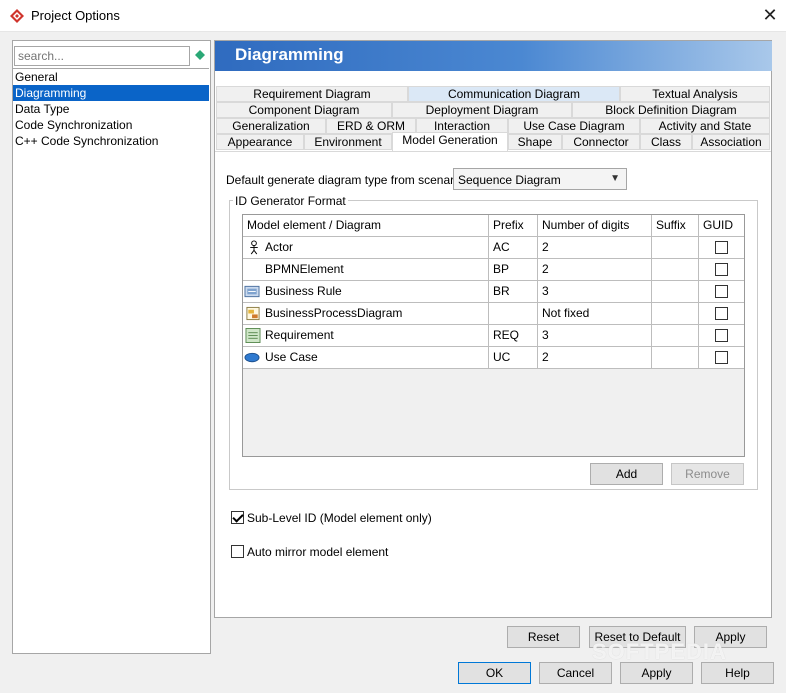 This screenshot has width=786, height=693. I want to click on prefix-value: BR, so click(513, 291).